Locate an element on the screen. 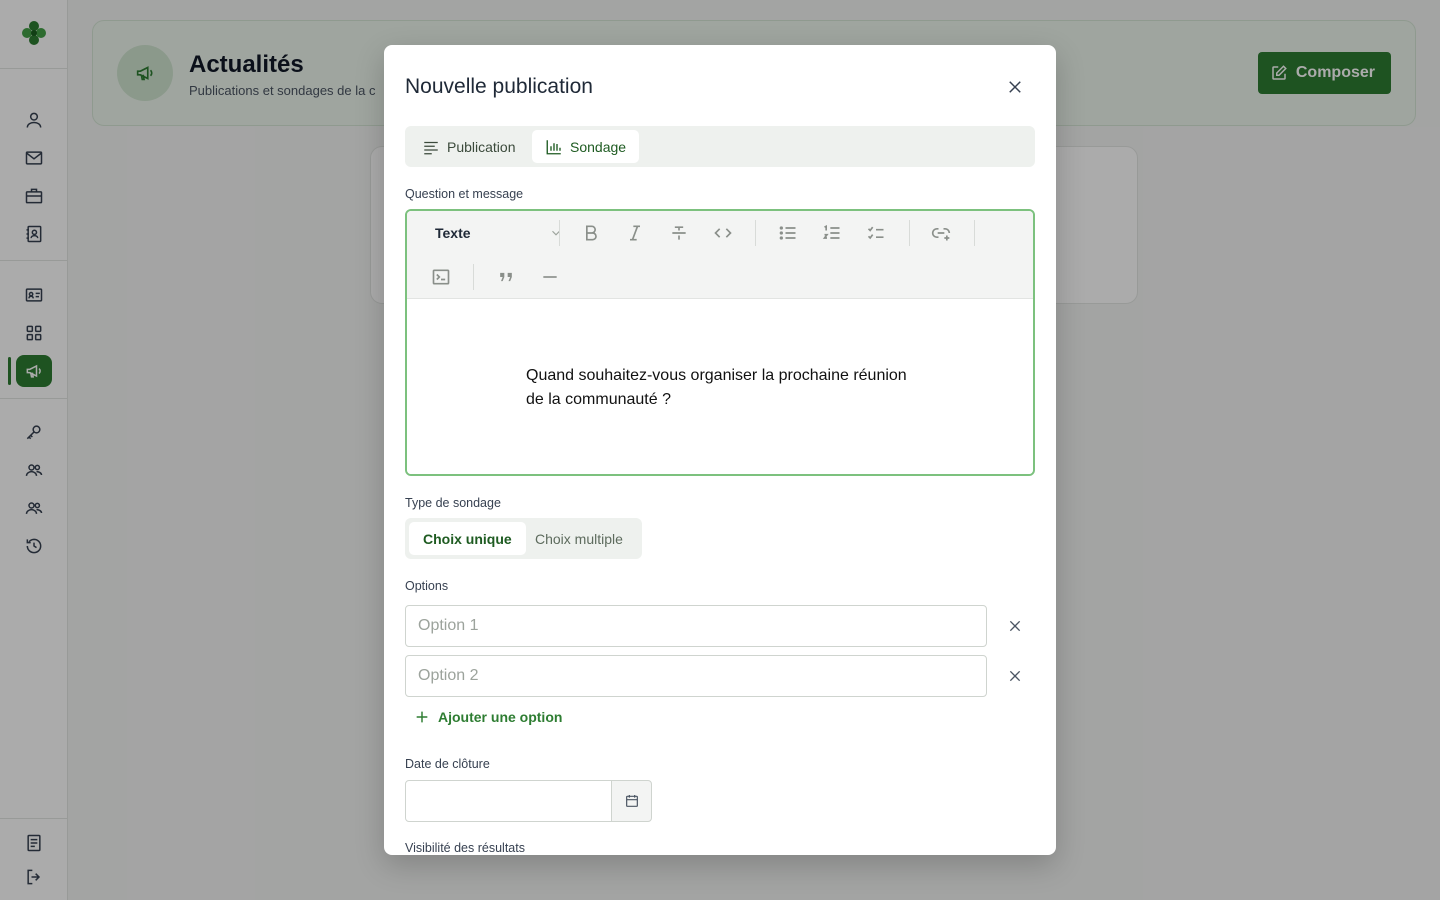 The width and height of the screenshot is (1440, 900). italic-button is located at coordinates (635, 233).